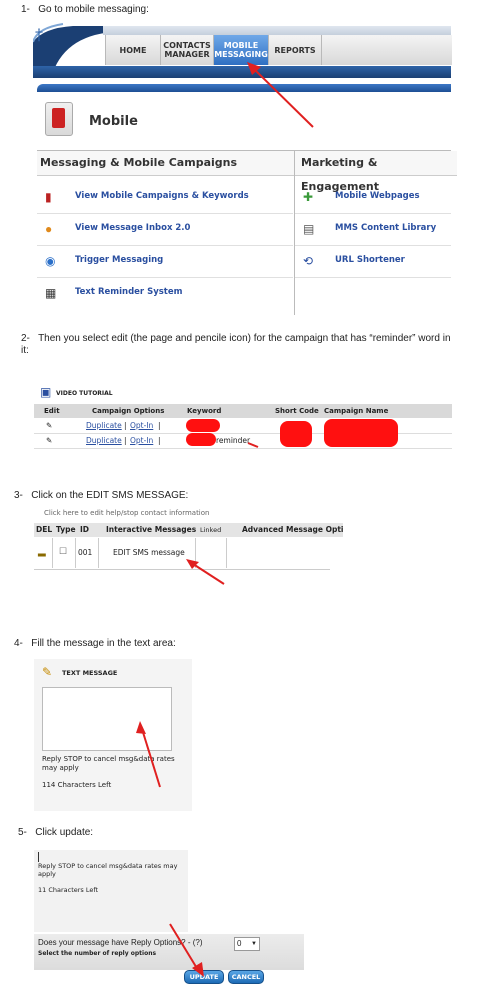 Image resolution: width=491 pixels, height=992 pixels. Describe the element at coordinates (84, 393) in the screenshot. I see `video-tutorial-label: VIDEO TUTORIAL` at that location.